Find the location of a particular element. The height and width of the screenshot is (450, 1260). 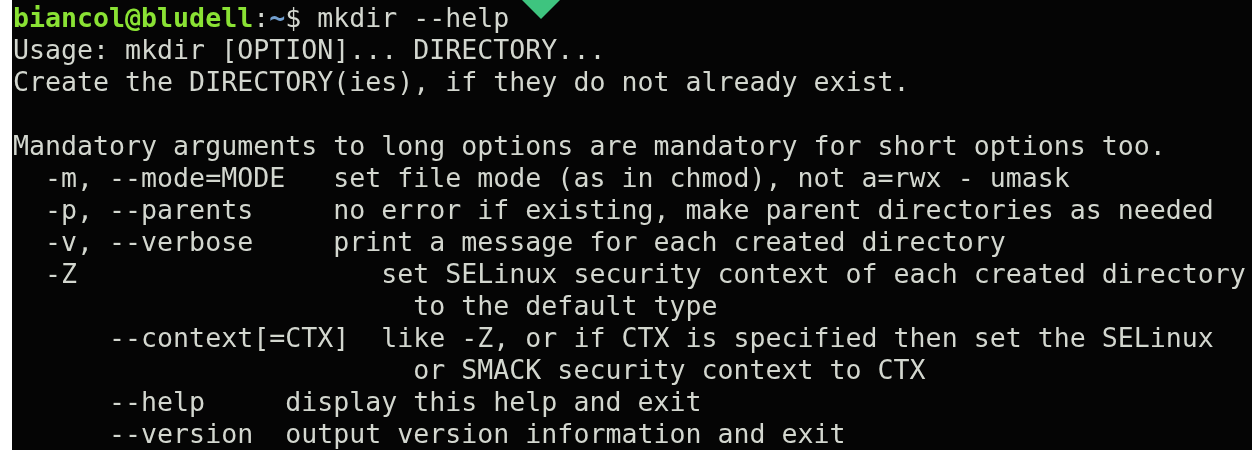

output-line: -m, --mode=MODE set file mode (as in chmod), not a=rwx - umask is located at coordinates (557, 178).